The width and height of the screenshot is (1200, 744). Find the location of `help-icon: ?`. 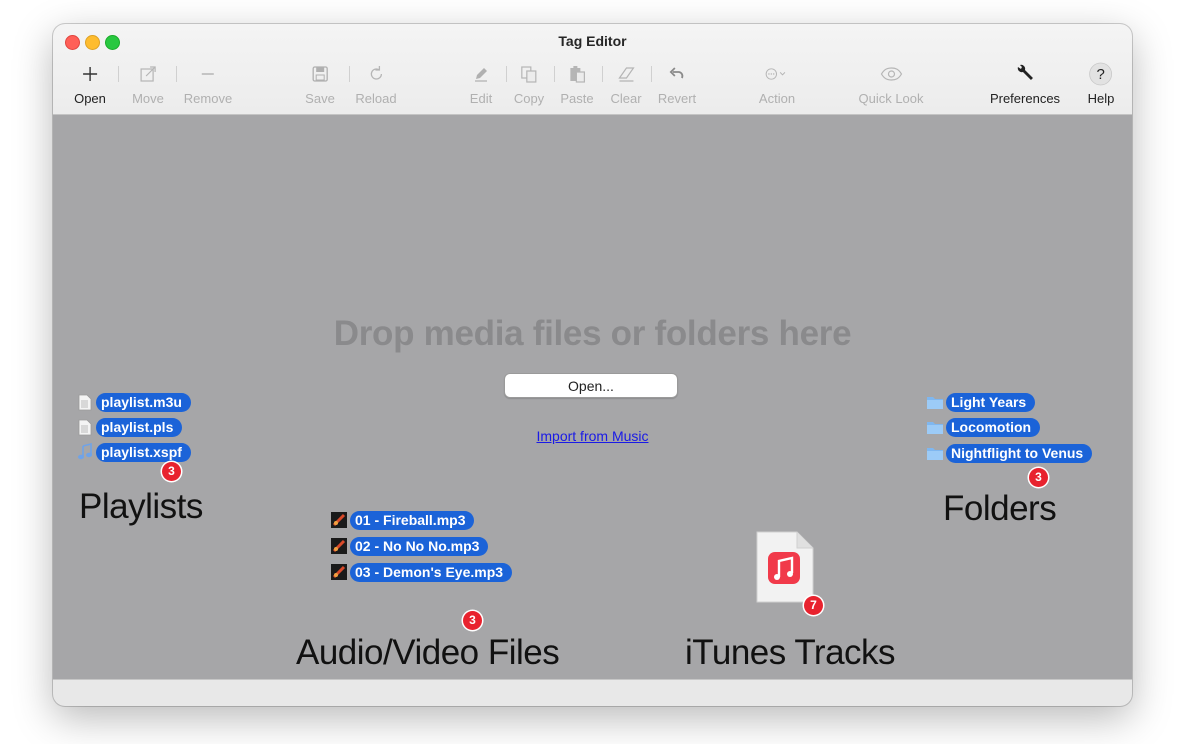

help-icon: ? is located at coordinates (1101, 74).